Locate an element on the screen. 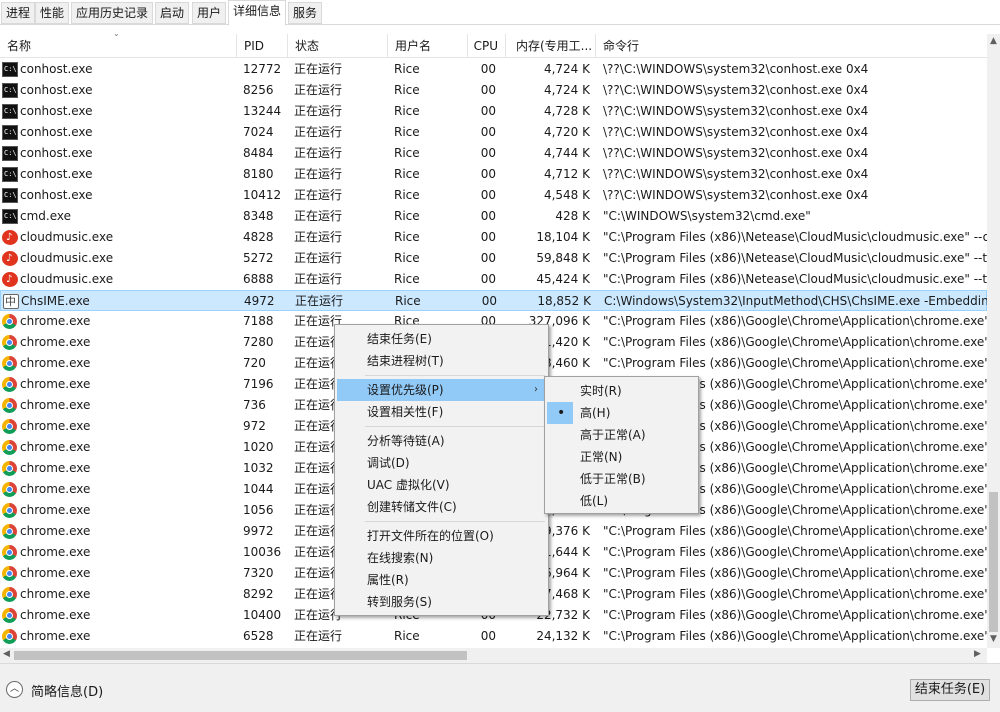 Image resolution: width=1000 pixels, height=712 pixels. priority-menu-item-label: 高于正常(A) is located at coordinates (613, 435).